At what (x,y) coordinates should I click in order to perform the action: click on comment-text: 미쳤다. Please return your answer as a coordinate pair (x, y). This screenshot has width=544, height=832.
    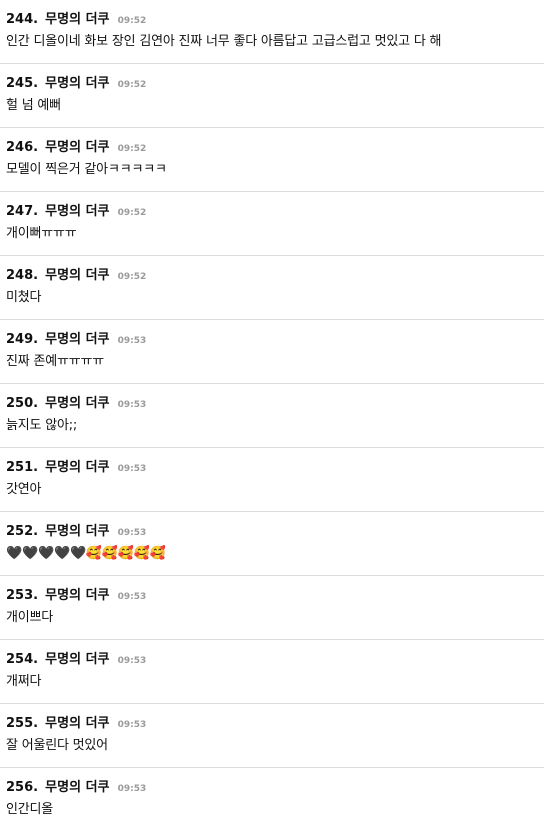
    Looking at the image, I should click on (24, 297).